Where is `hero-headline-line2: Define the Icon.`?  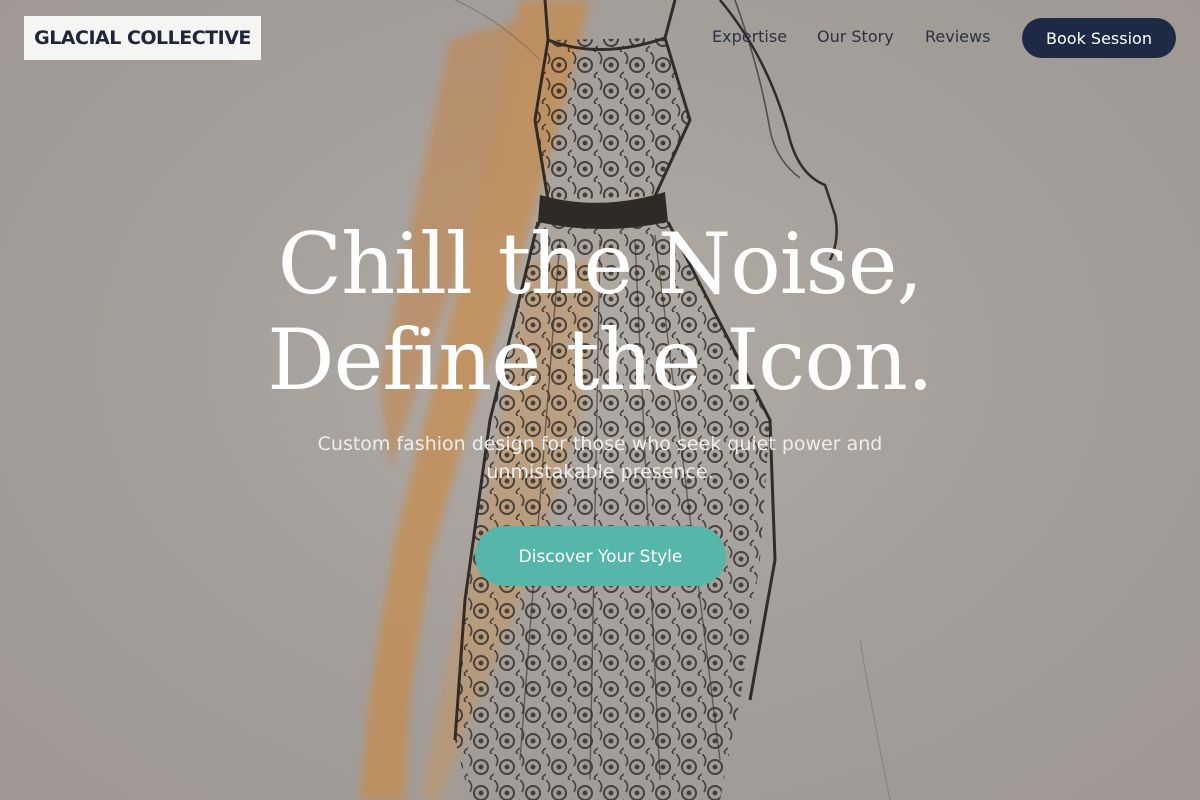 hero-headline-line2: Define the Icon. is located at coordinates (600, 360).